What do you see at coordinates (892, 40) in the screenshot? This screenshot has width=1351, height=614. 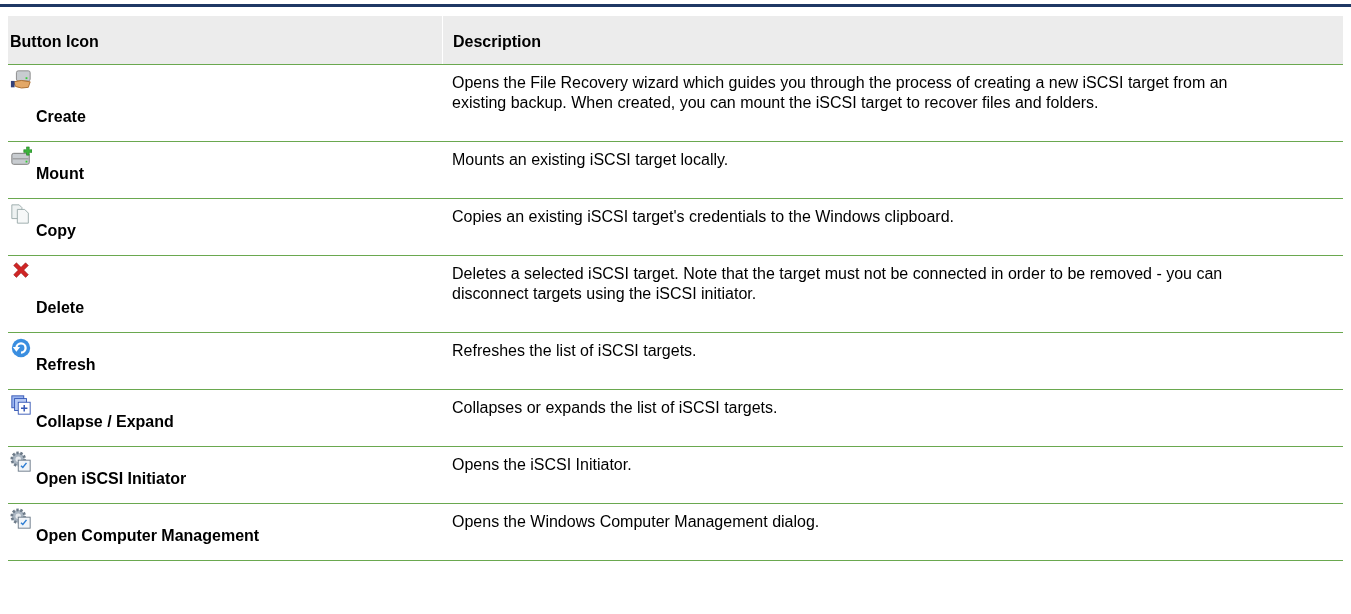 I see `column-header: Description` at bounding box center [892, 40].